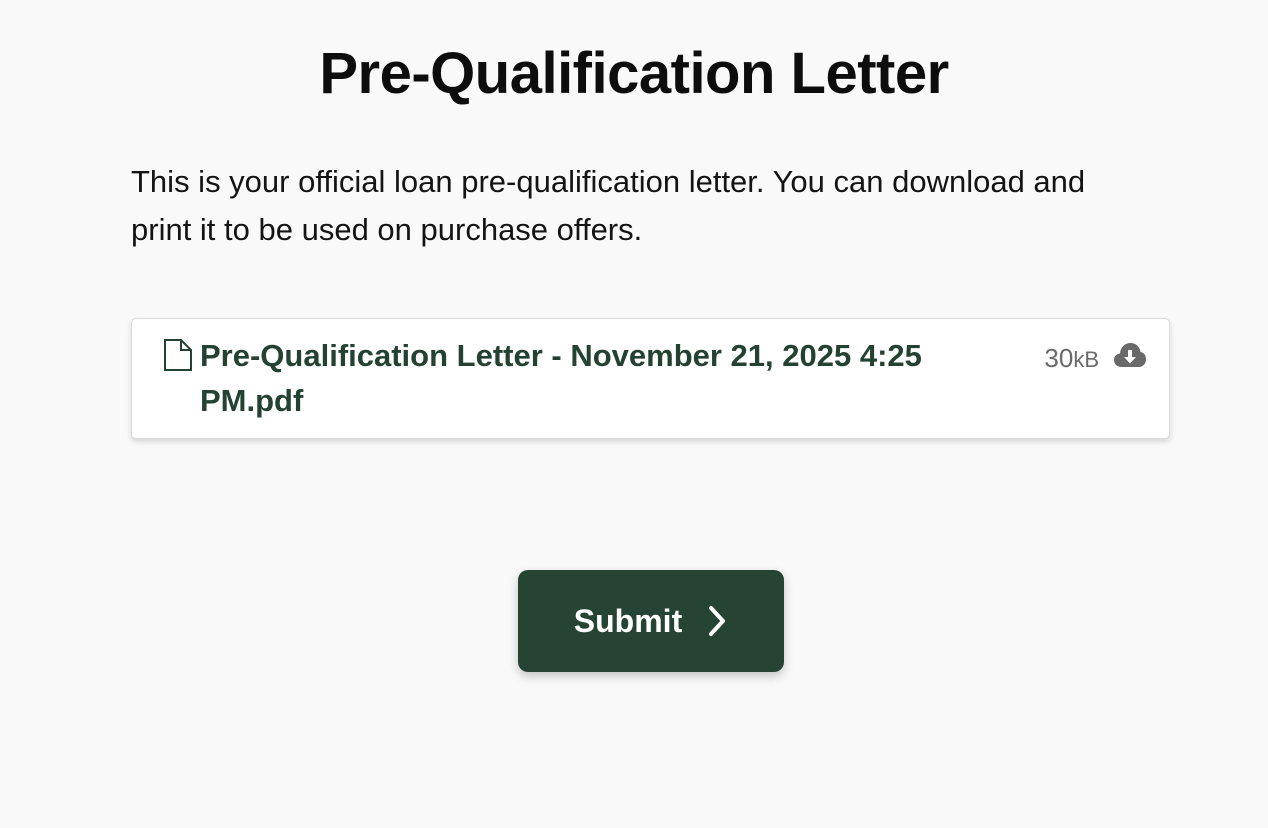 This screenshot has height=828, width=1268. I want to click on page-title: Pre-Qualification Letter, so click(634, 73).